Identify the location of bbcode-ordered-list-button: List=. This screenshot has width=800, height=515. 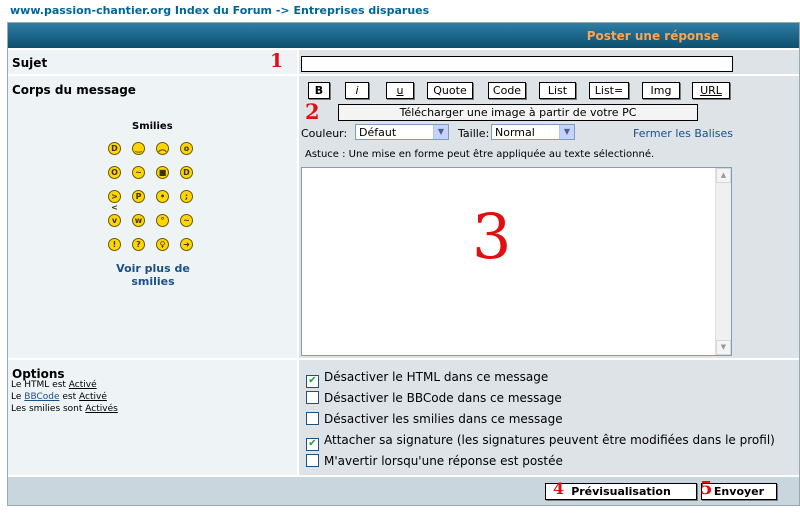
(609, 90).